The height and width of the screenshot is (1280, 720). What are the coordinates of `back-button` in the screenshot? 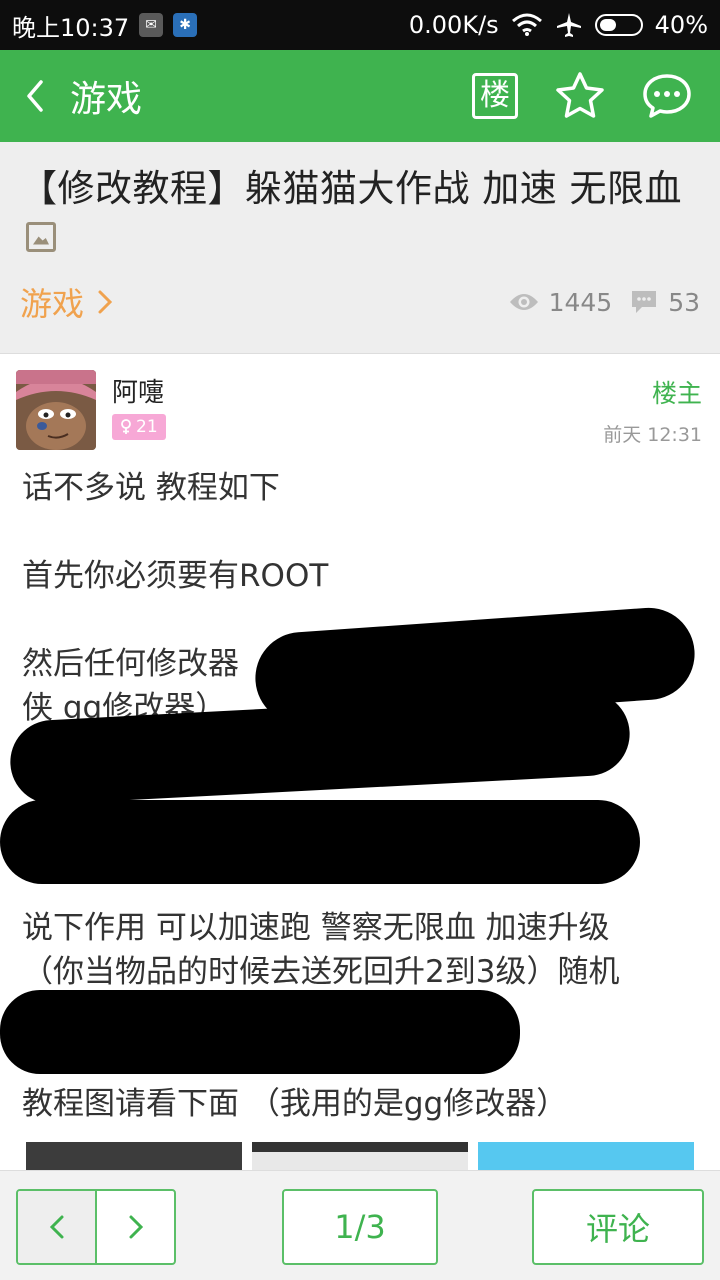 It's located at (35, 96).